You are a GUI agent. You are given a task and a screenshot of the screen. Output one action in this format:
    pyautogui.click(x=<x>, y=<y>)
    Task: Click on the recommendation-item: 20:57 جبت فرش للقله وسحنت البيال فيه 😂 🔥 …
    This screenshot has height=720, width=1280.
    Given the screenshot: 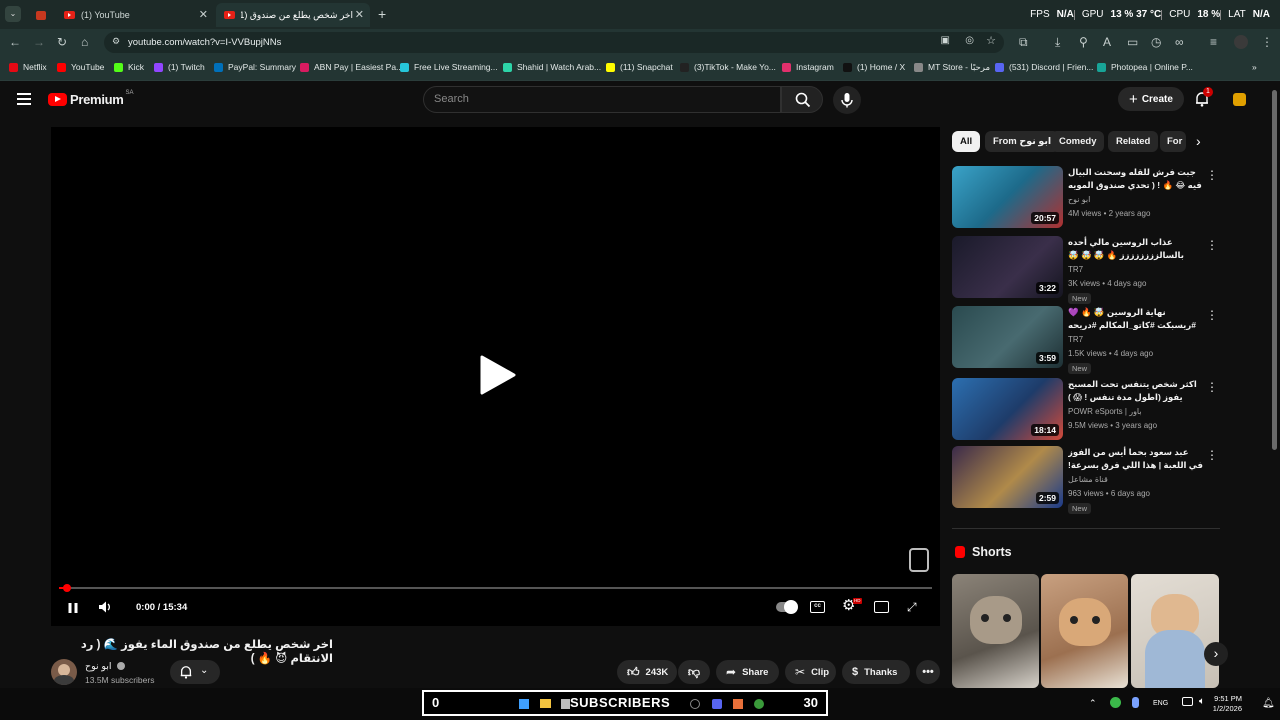 What is the action you would take?
    pyautogui.click(x=1086, y=197)
    